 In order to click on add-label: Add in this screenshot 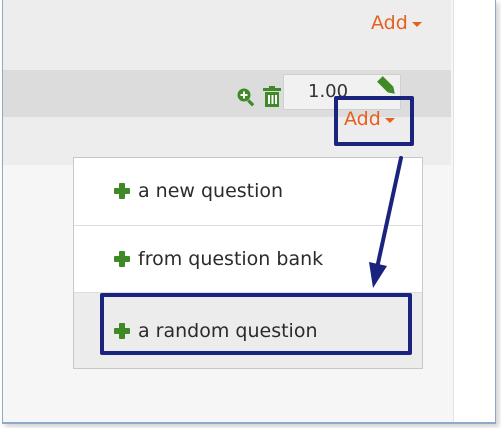, I will do `click(389, 23)`.